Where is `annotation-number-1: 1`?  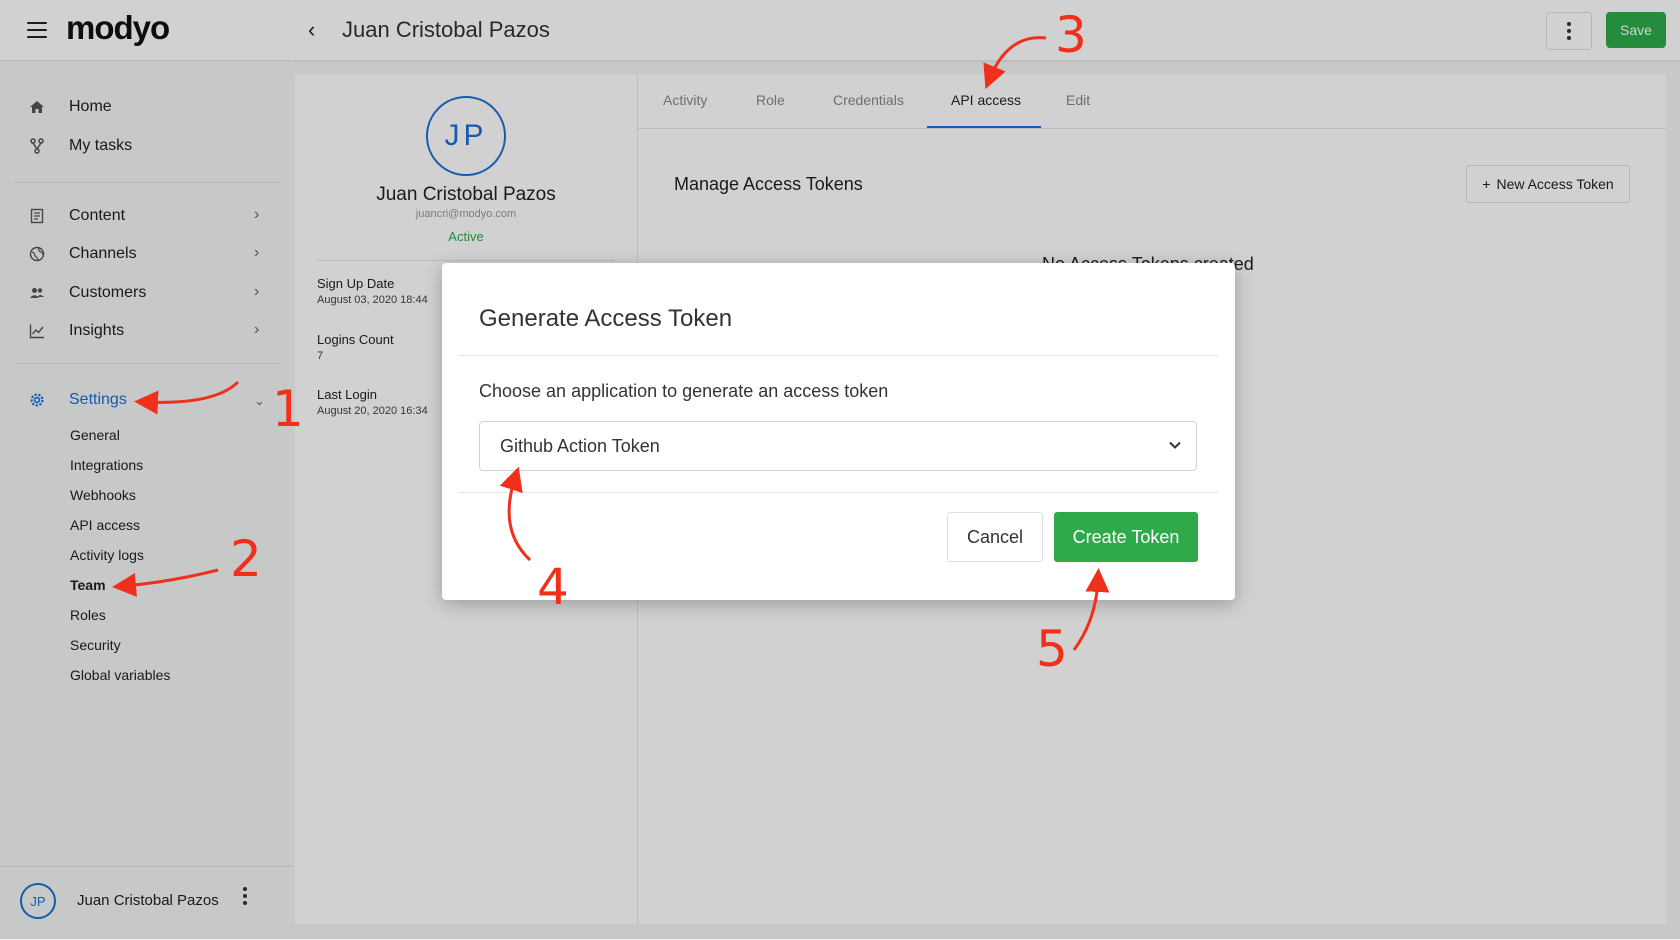 annotation-number-1: 1 is located at coordinates (288, 409).